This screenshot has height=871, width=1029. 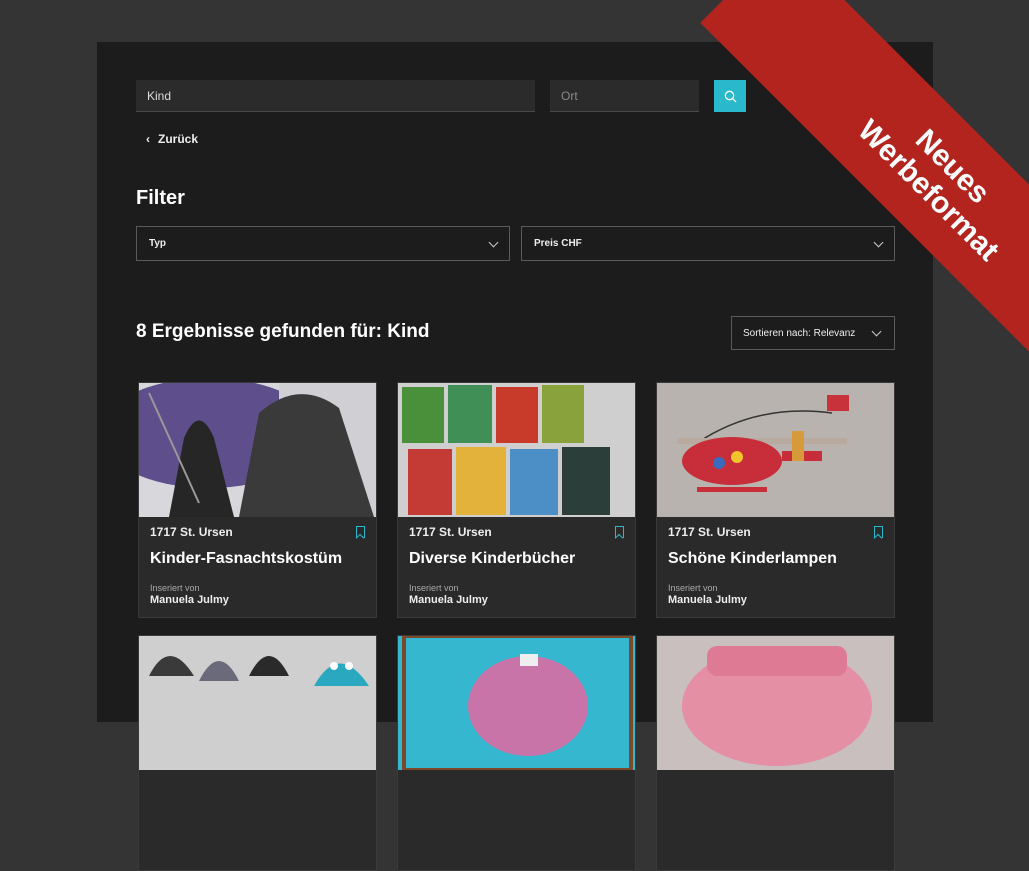 What do you see at coordinates (492, 558) in the screenshot?
I see `listing-title: Diverse Kinderbücher` at bounding box center [492, 558].